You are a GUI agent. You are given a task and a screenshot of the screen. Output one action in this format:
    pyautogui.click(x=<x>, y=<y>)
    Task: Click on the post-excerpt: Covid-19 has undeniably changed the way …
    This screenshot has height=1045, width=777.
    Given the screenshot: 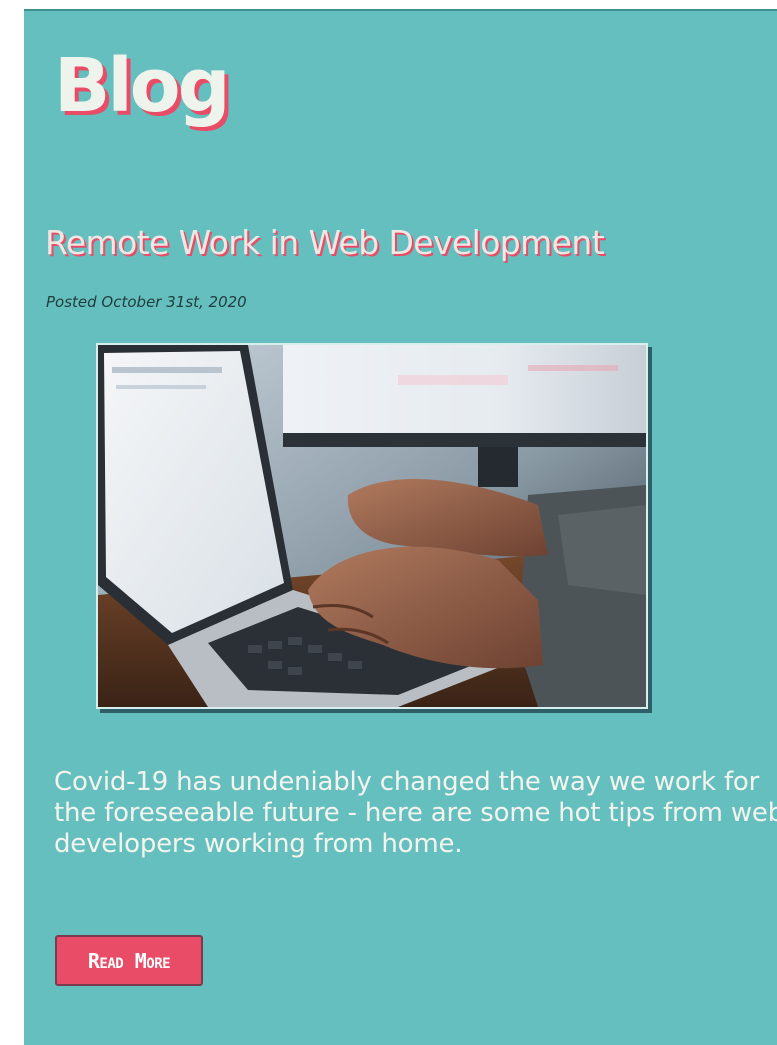 What is the action you would take?
    pyautogui.click(x=415, y=813)
    